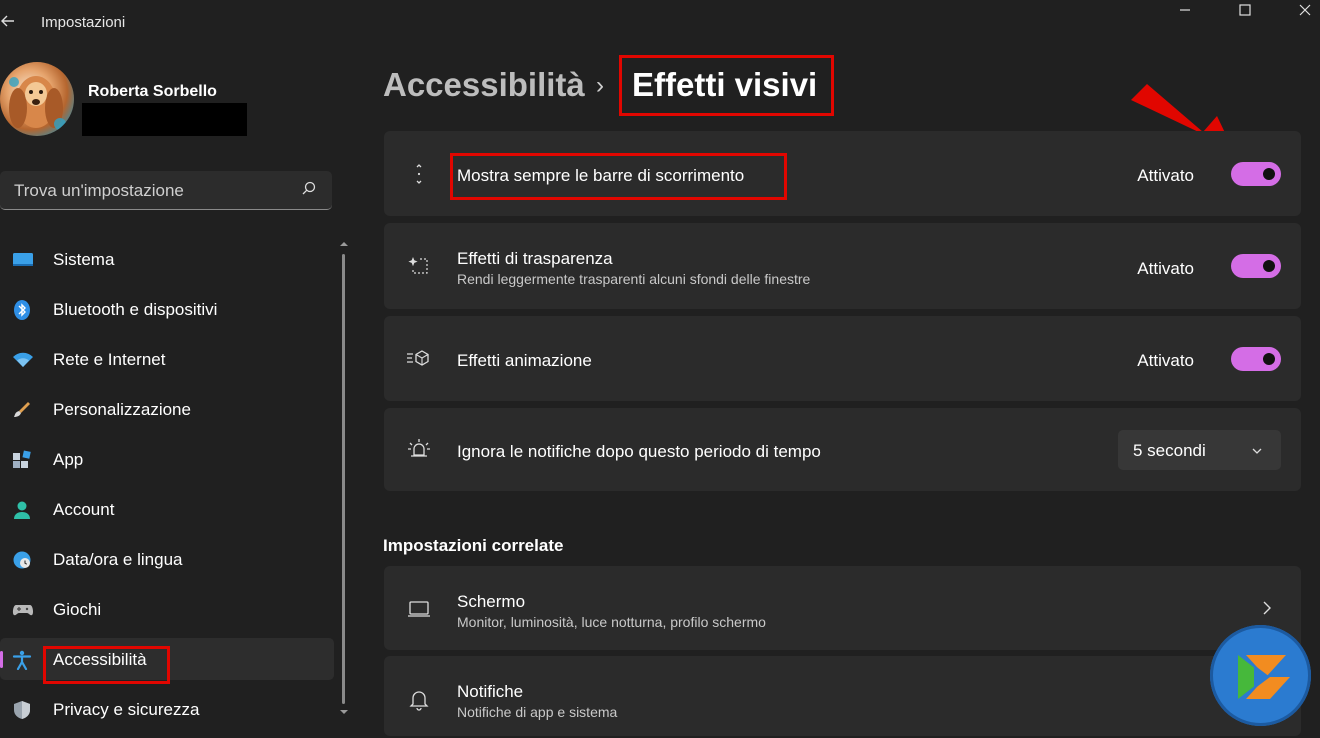  What do you see at coordinates (68, 459) in the screenshot?
I see `sidebar-item-label: App` at bounding box center [68, 459].